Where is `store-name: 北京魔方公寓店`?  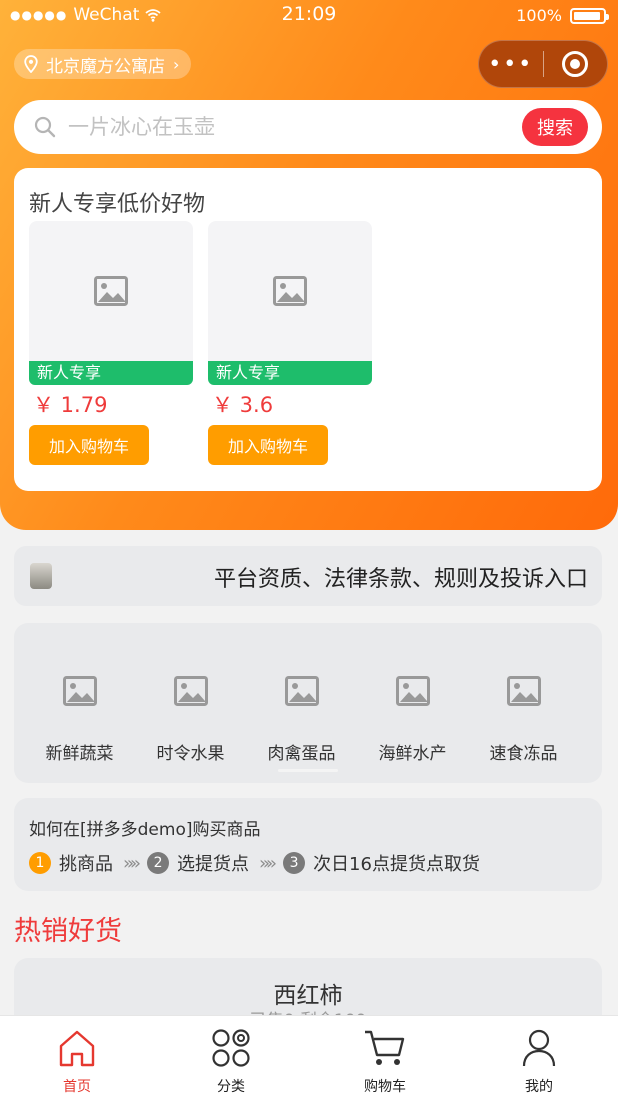 store-name: 北京魔方公寓店 is located at coordinates (105, 66).